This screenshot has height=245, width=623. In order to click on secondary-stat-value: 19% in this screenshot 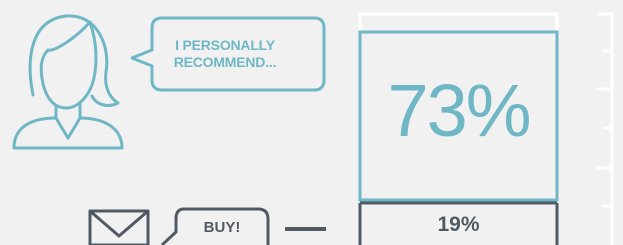, I will do `click(458, 224)`.